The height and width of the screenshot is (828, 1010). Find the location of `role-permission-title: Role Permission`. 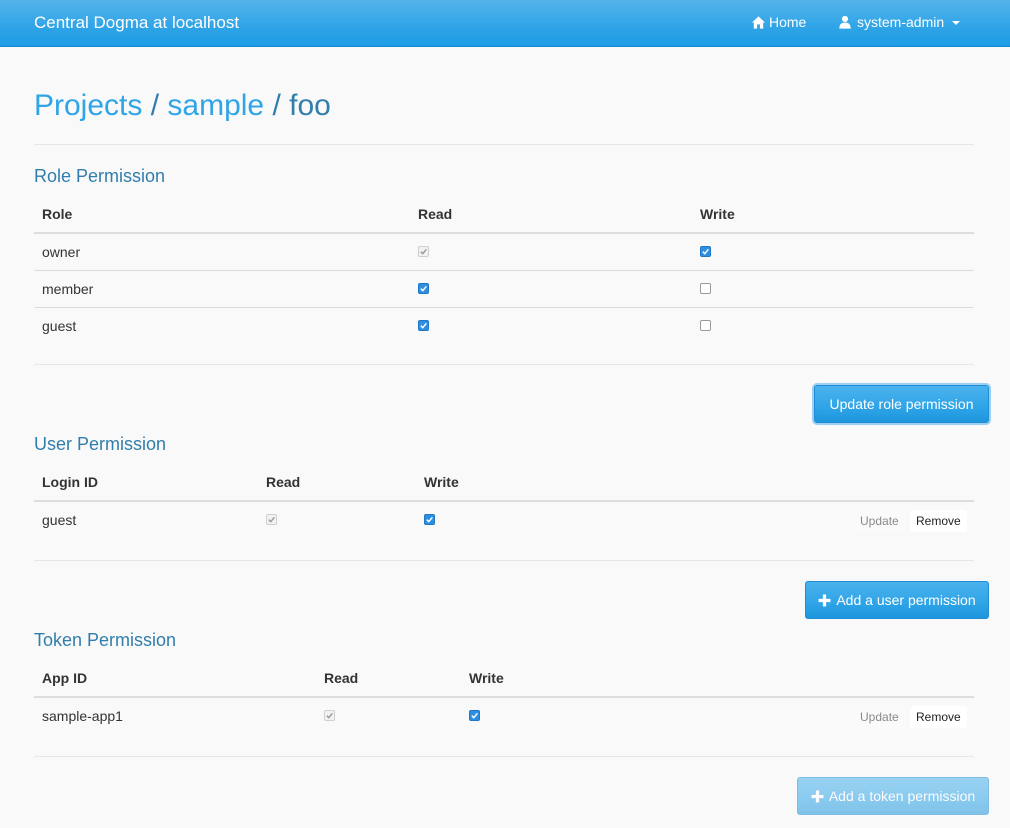

role-permission-title: Role Permission is located at coordinates (100, 176).